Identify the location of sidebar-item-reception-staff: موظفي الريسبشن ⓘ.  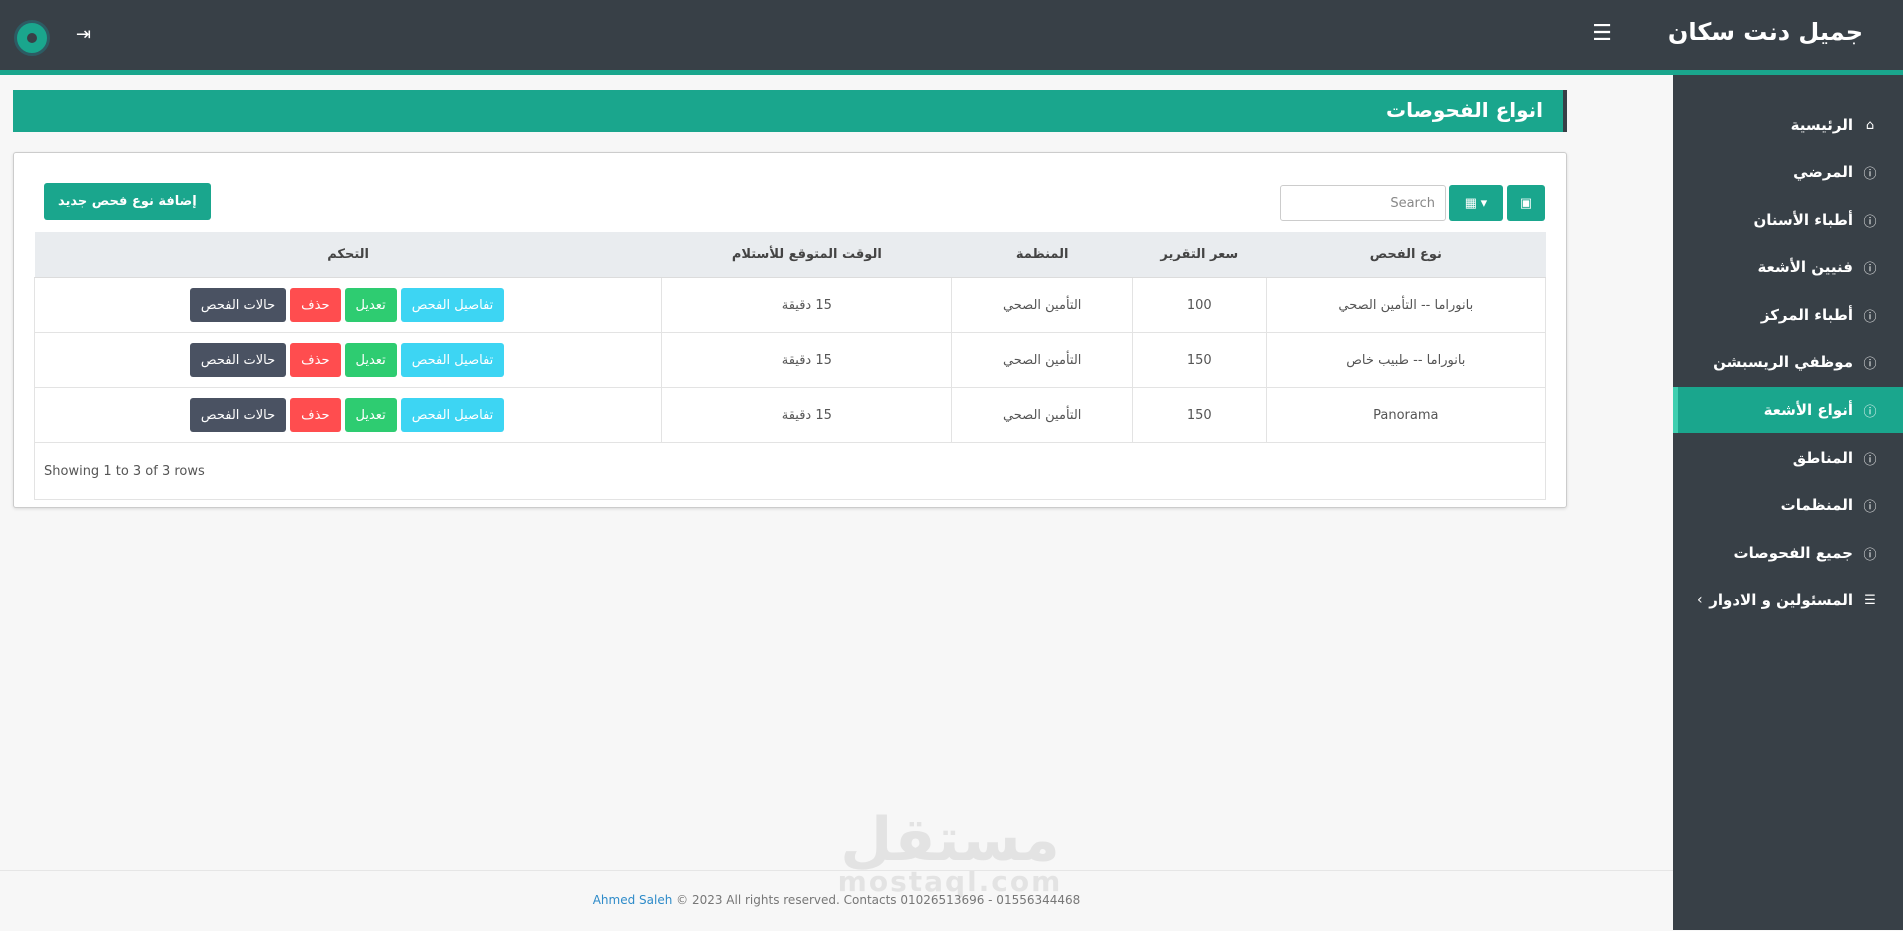
(1788, 362).